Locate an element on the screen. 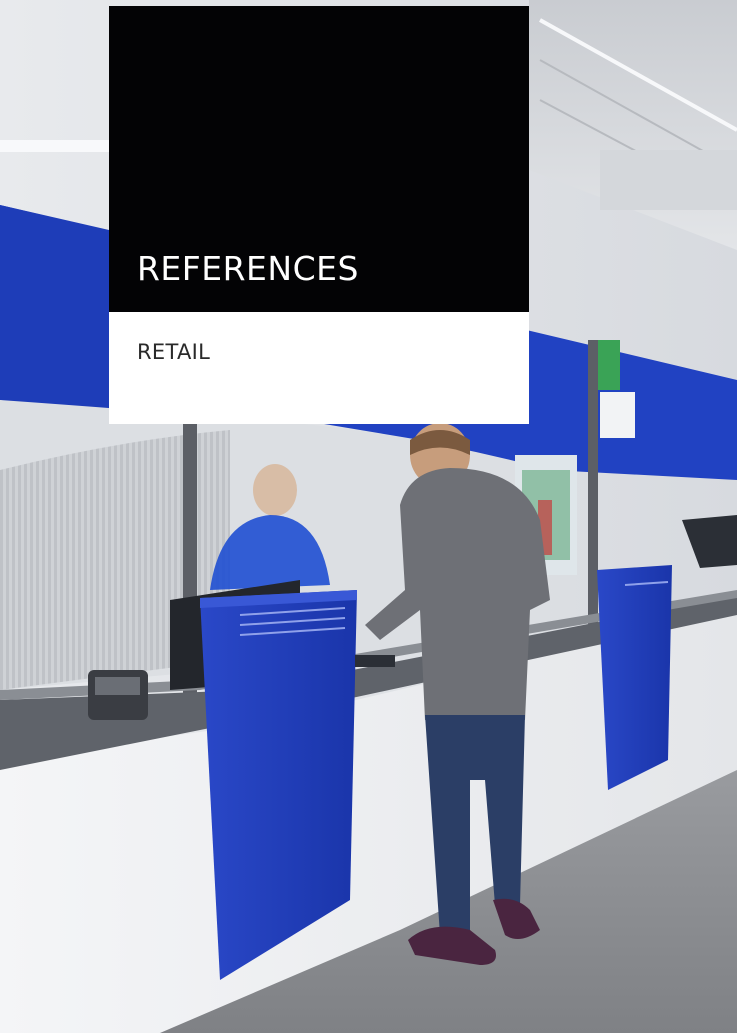  card-subtitle: RETAIL is located at coordinates (174, 352).